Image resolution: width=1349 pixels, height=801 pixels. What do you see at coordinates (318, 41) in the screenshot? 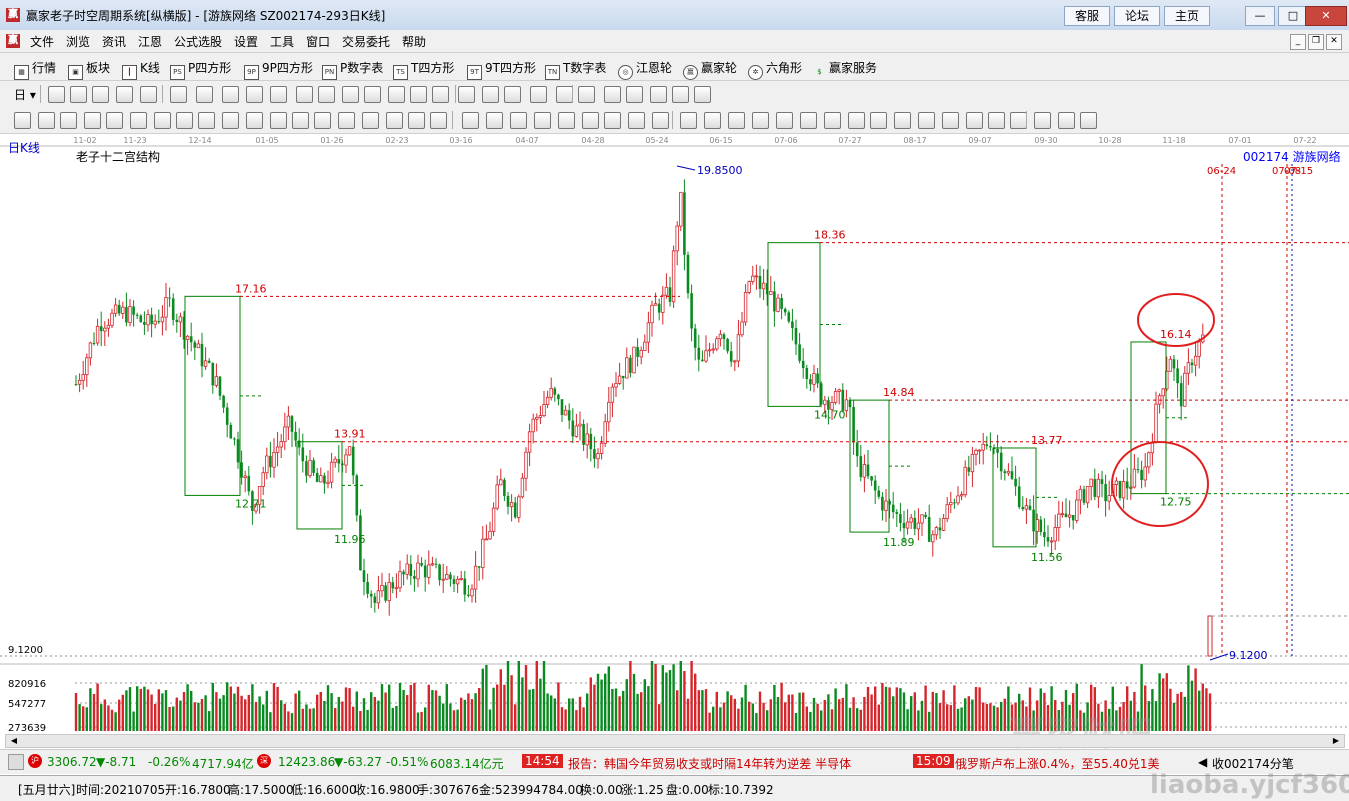
I see `menu-window: 窗口` at bounding box center [318, 41].